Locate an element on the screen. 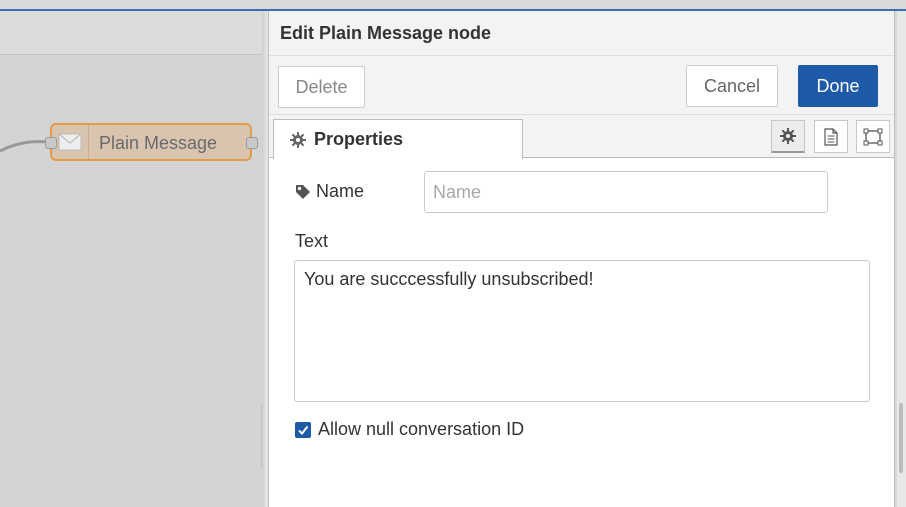  text-field-label: Text is located at coordinates (312, 241).